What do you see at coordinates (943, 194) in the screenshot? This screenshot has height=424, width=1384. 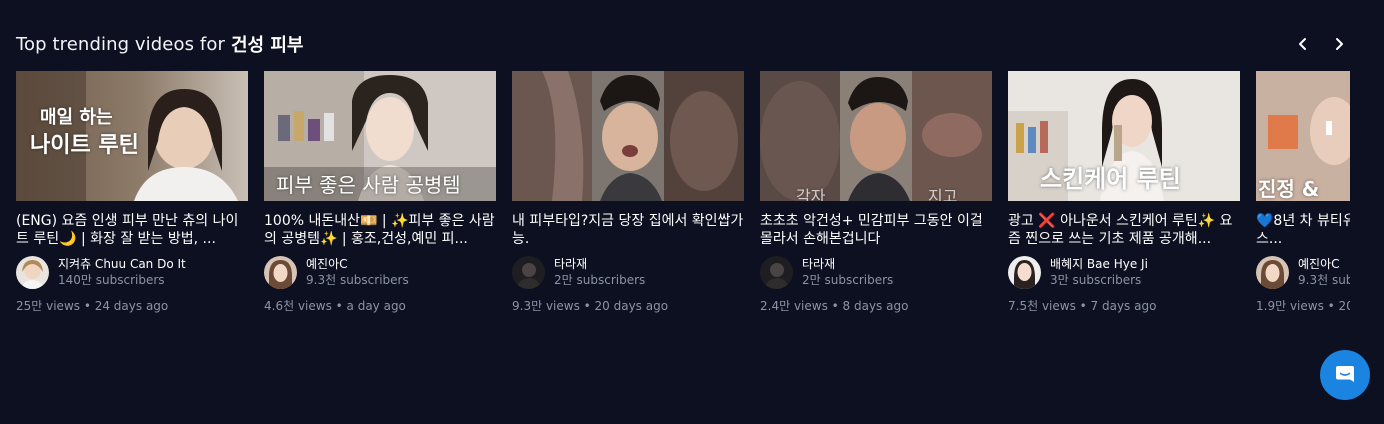 I see `thumbnail-caption: 지고` at bounding box center [943, 194].